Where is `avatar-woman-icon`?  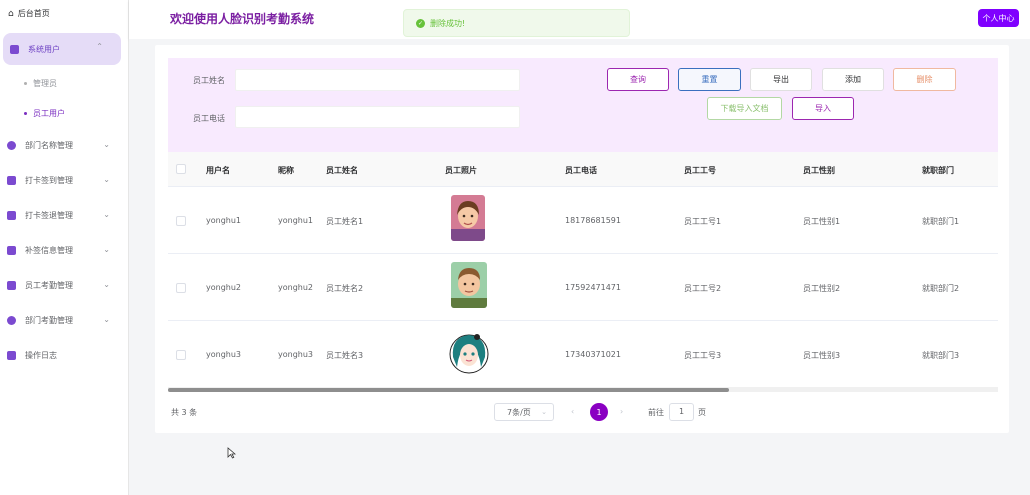
avatar-woman-icon is located at coordinates (468, 218).